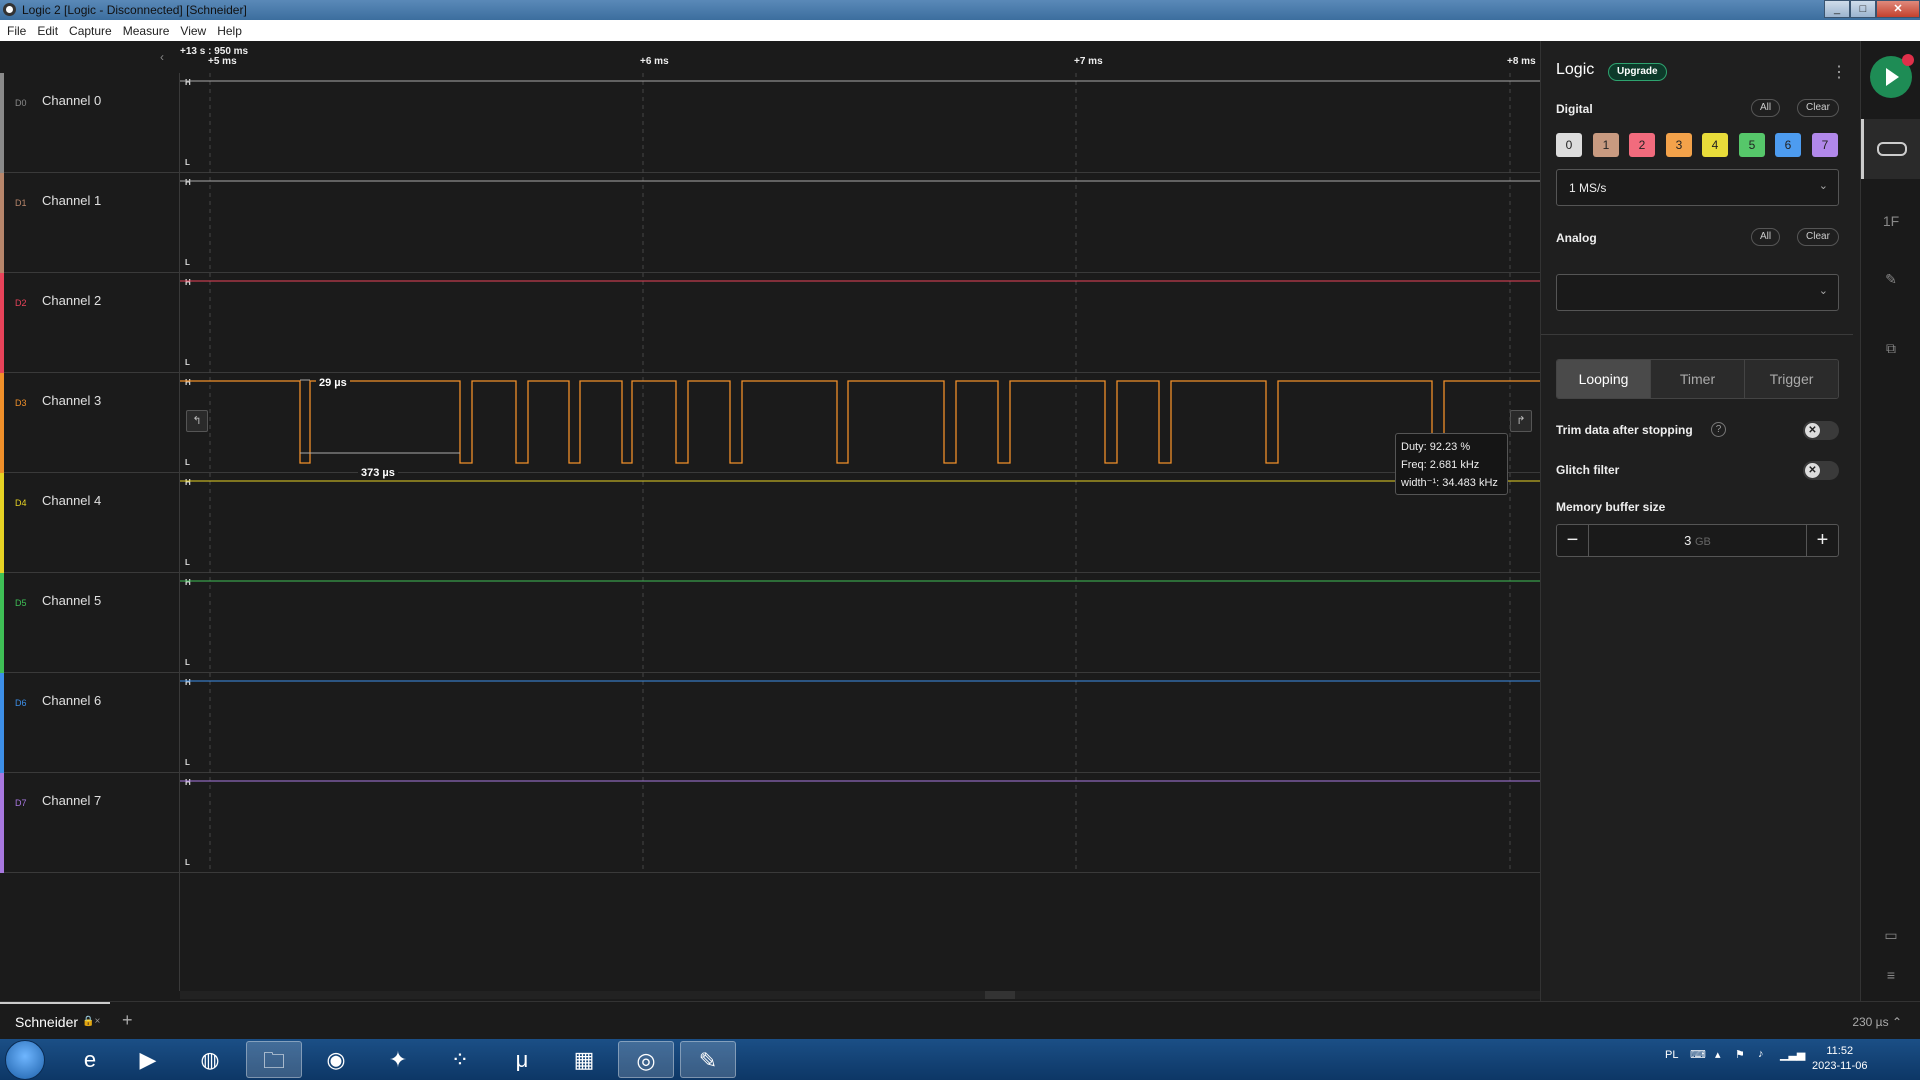 The width and height of the screenshot is (1920, 1080). What do you see at coordinates (584, 1059) in the screenshot?
I see `video-app-icon: ▦` at bounding box center [584, 1059].